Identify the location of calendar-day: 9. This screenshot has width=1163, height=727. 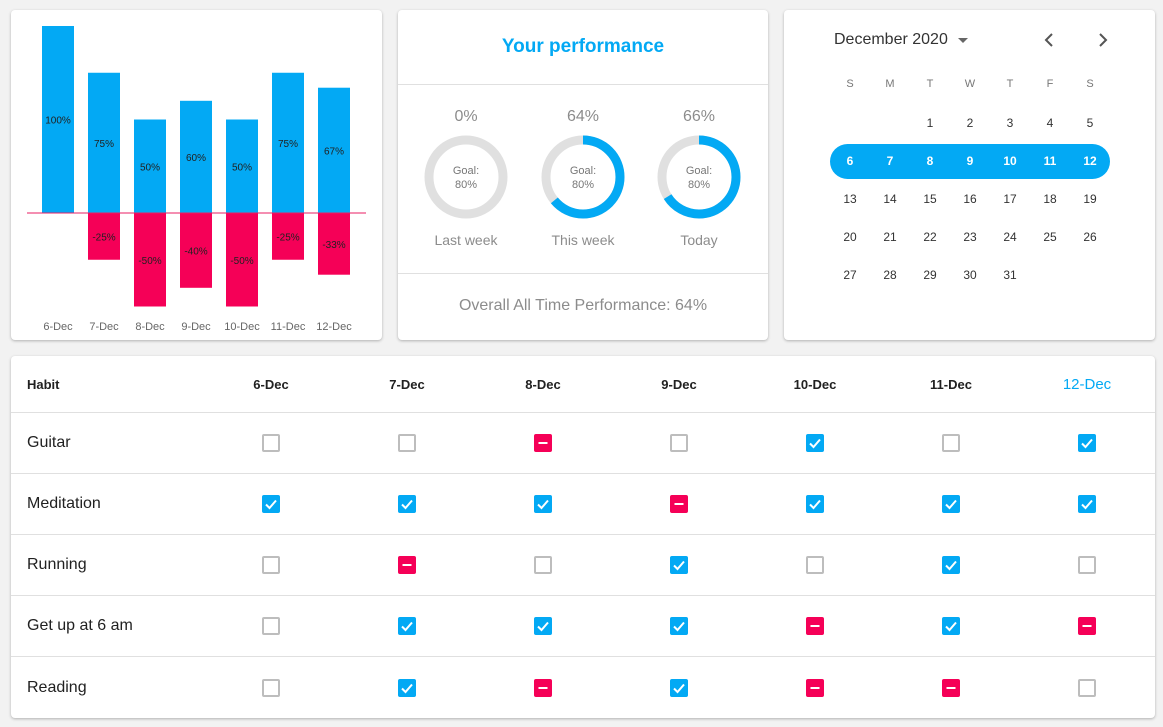
(970, 161).